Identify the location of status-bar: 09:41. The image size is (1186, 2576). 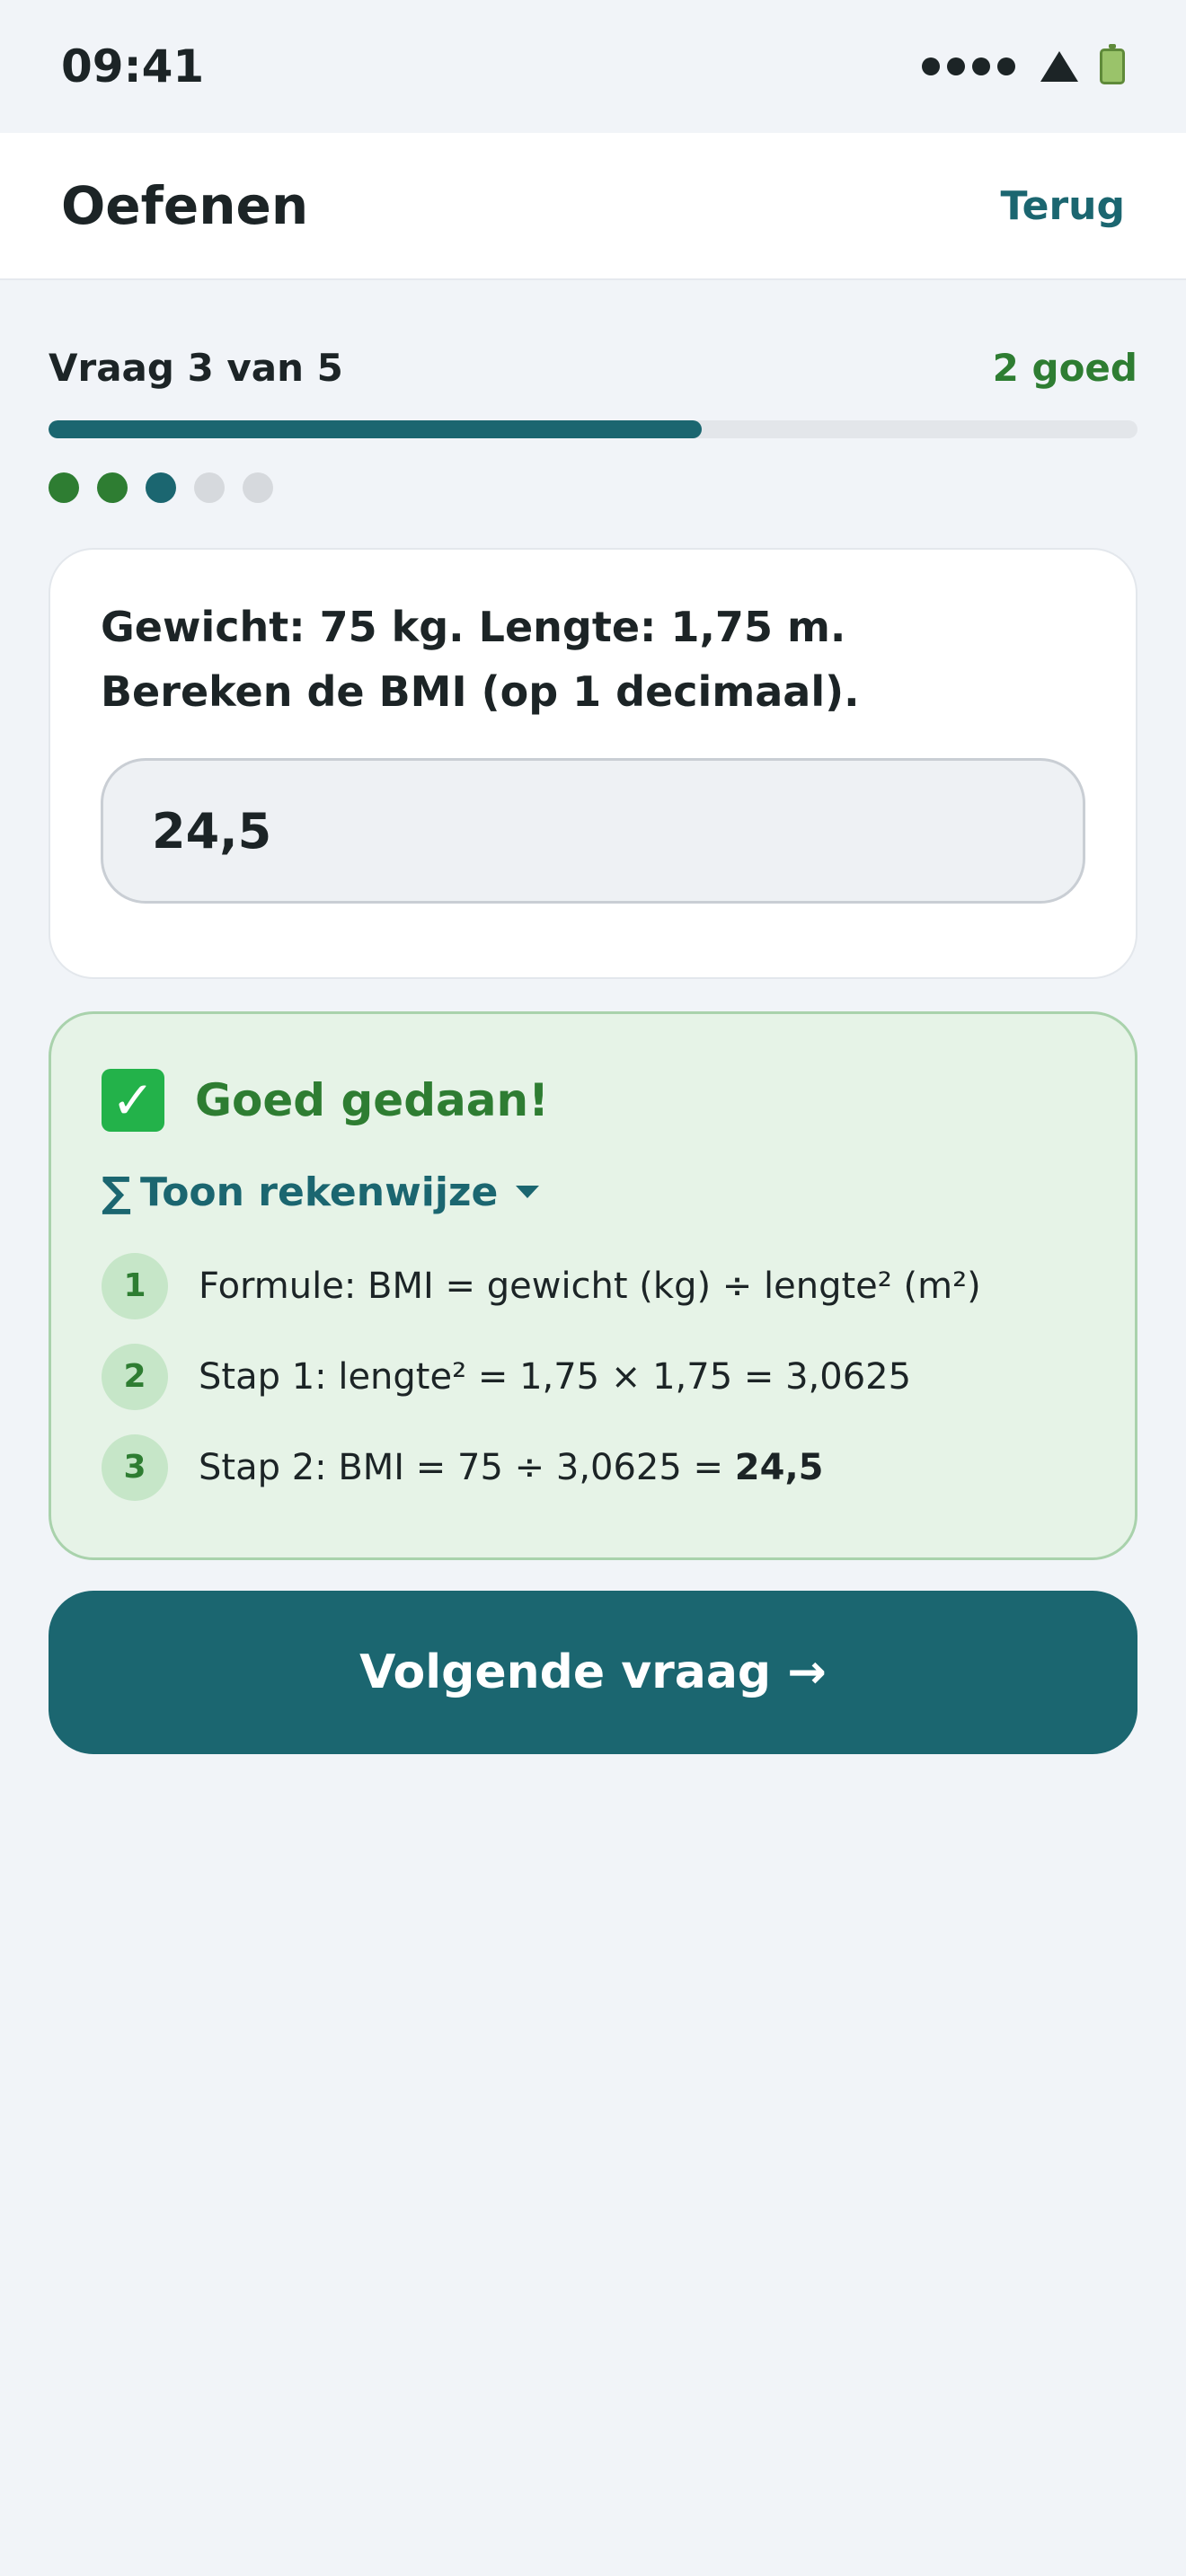
(593, 66).